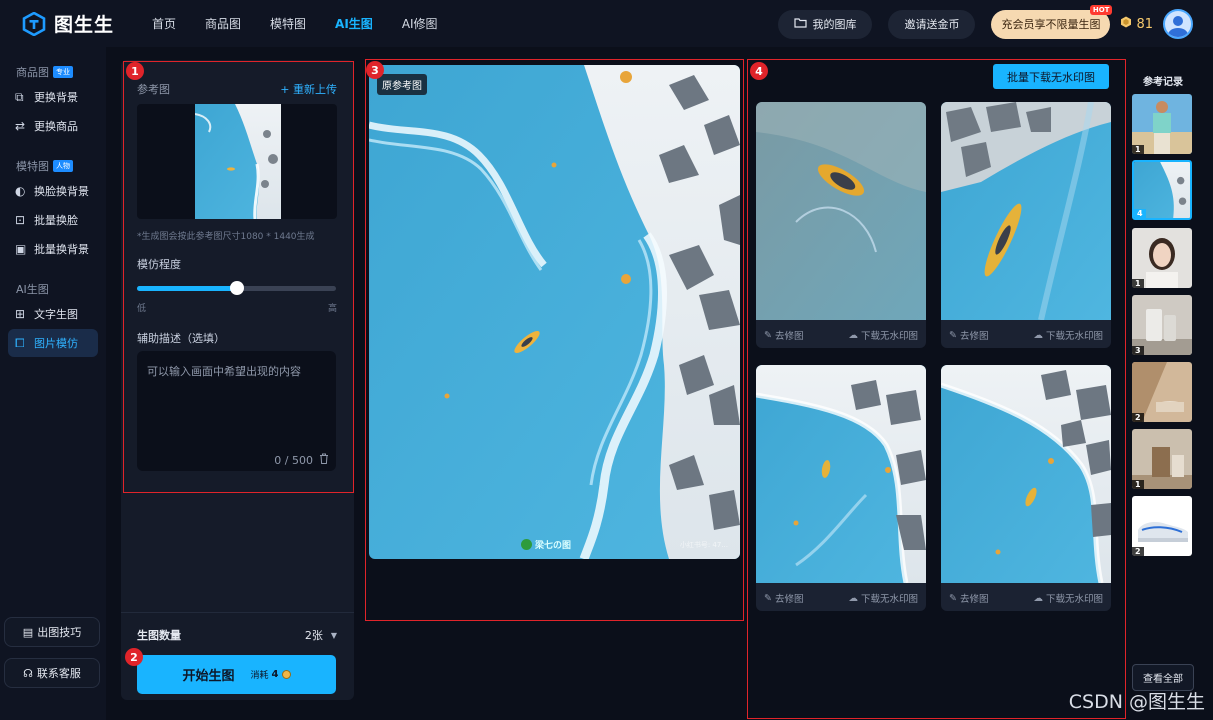 This screenshot has width=1213, height=720. I want to click on reference-history: 参考记录 1 4 1 3 2 1 2 查看全部, so click(1163, 380).